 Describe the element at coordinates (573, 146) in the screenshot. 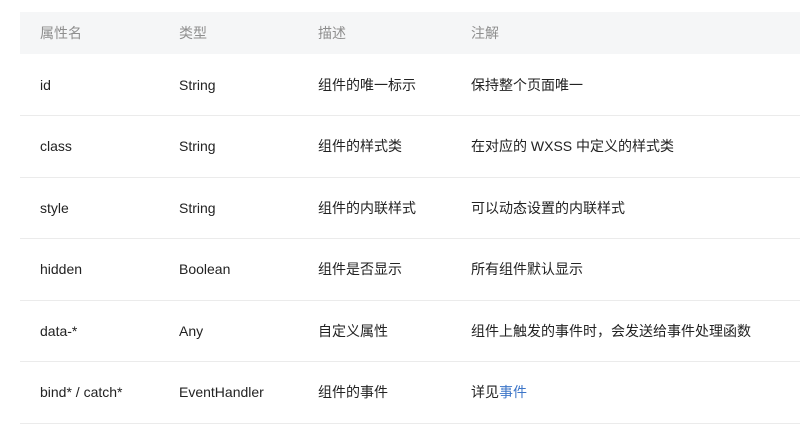

I see `note-text: 在对应的 WXSS 中定义的样式类` at that location.